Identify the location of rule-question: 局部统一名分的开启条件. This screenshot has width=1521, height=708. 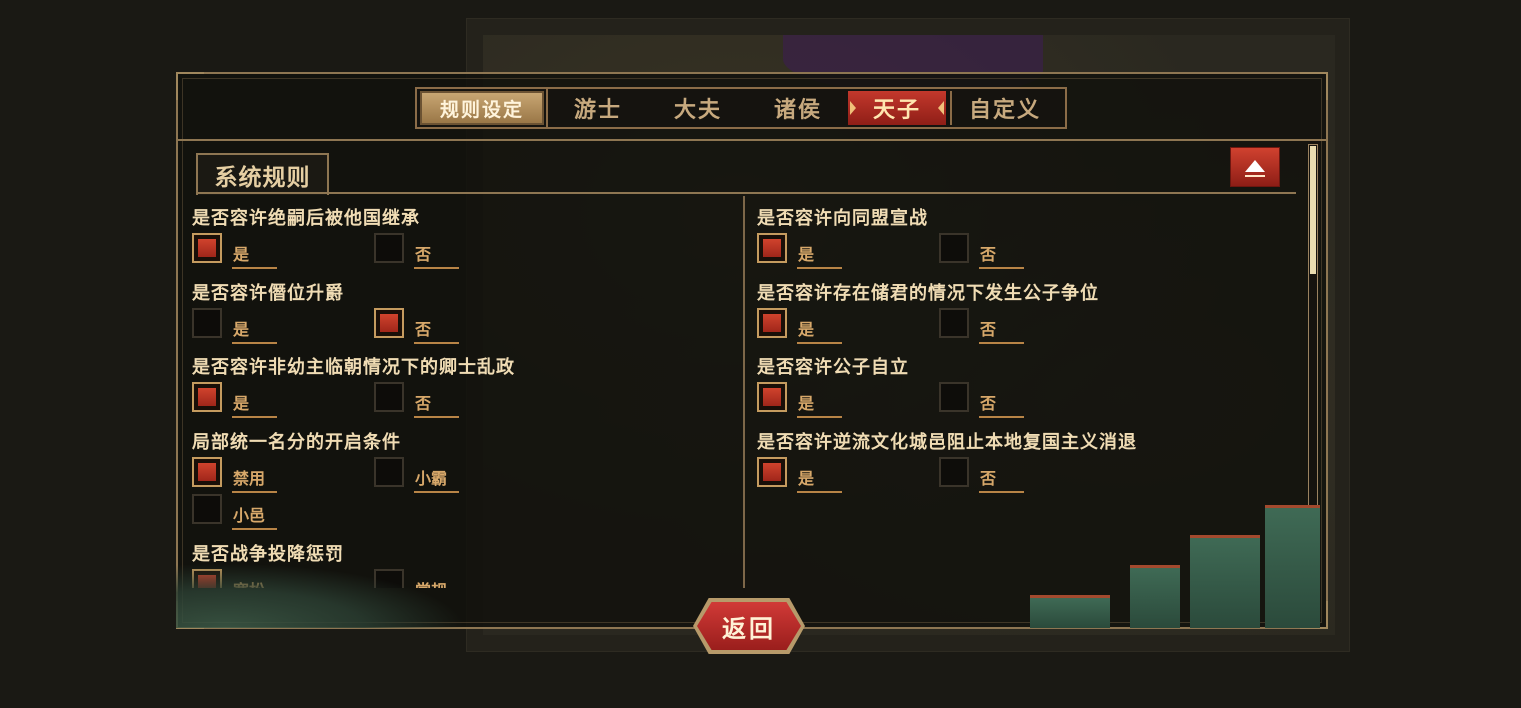
(296, 442).